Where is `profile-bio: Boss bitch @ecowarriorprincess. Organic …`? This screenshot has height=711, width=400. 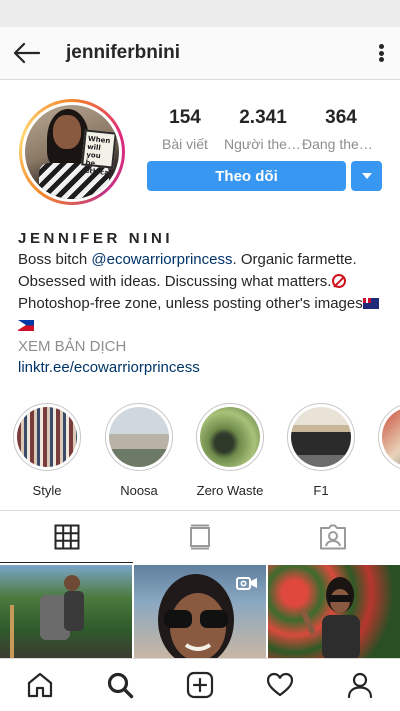 profile-bio: Boss bitch @ecowarriorprincess. Organic … is located at coordinates (203, 293).